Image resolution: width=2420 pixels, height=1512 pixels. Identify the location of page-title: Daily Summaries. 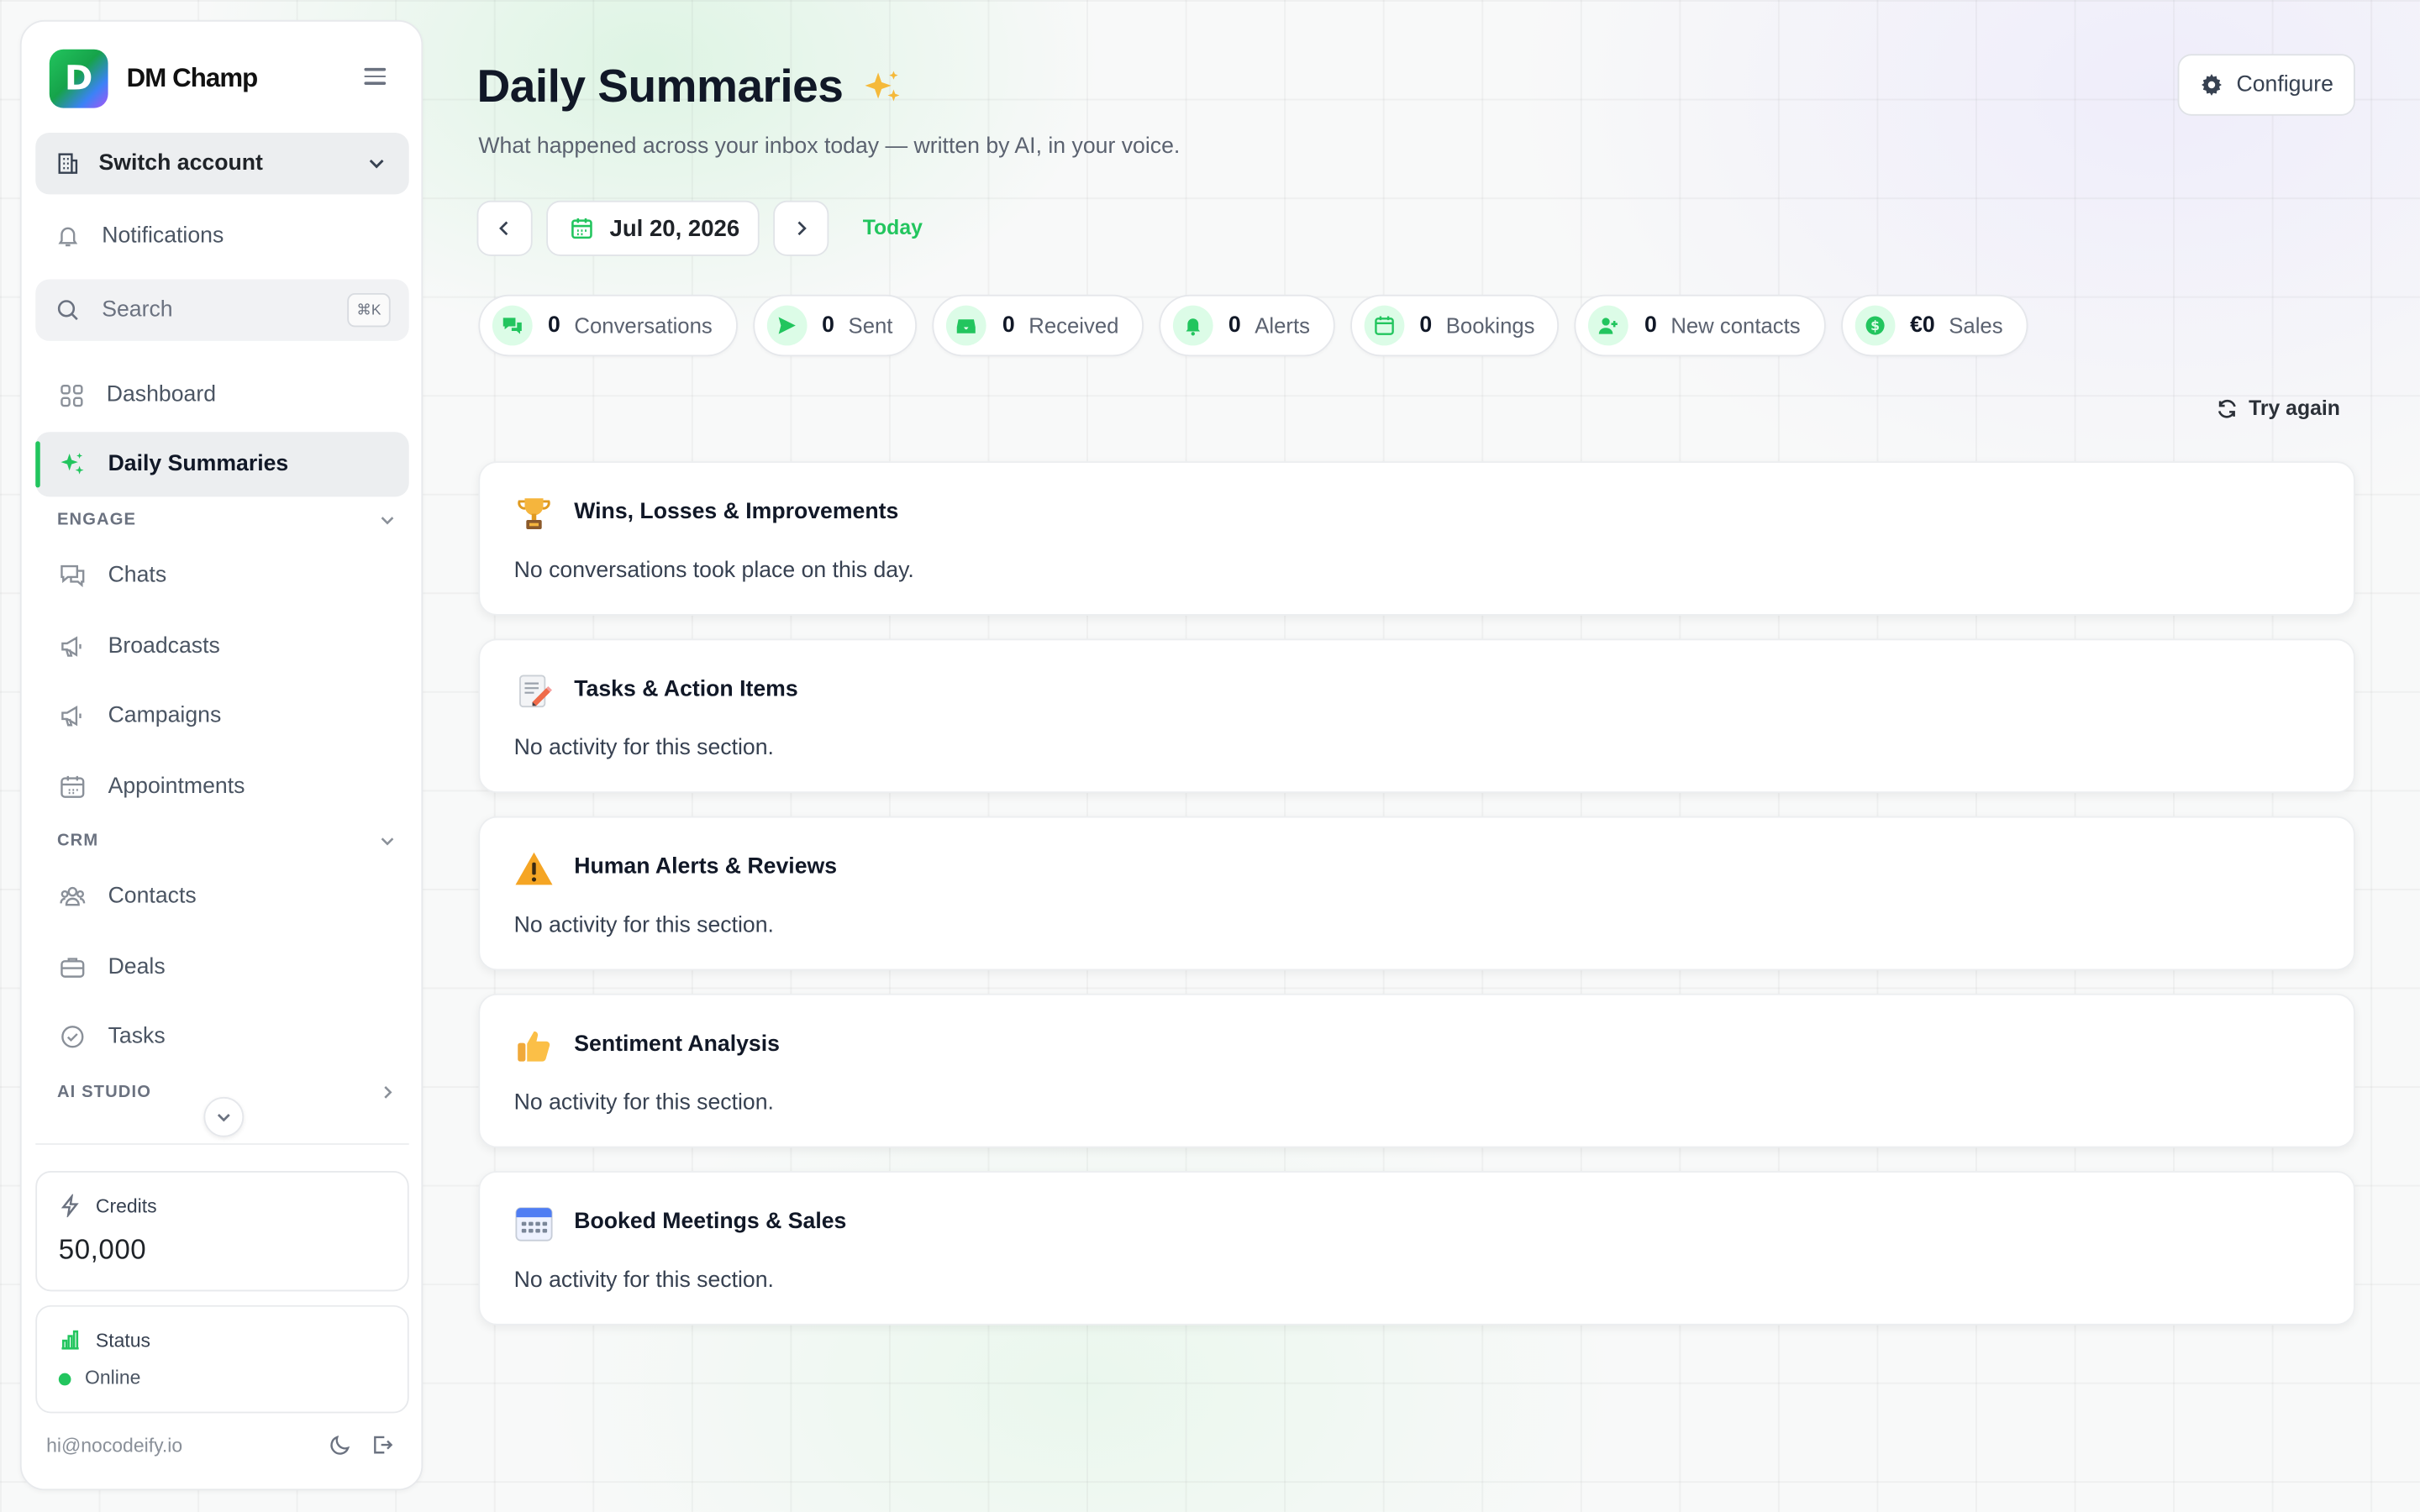
(691, 87).